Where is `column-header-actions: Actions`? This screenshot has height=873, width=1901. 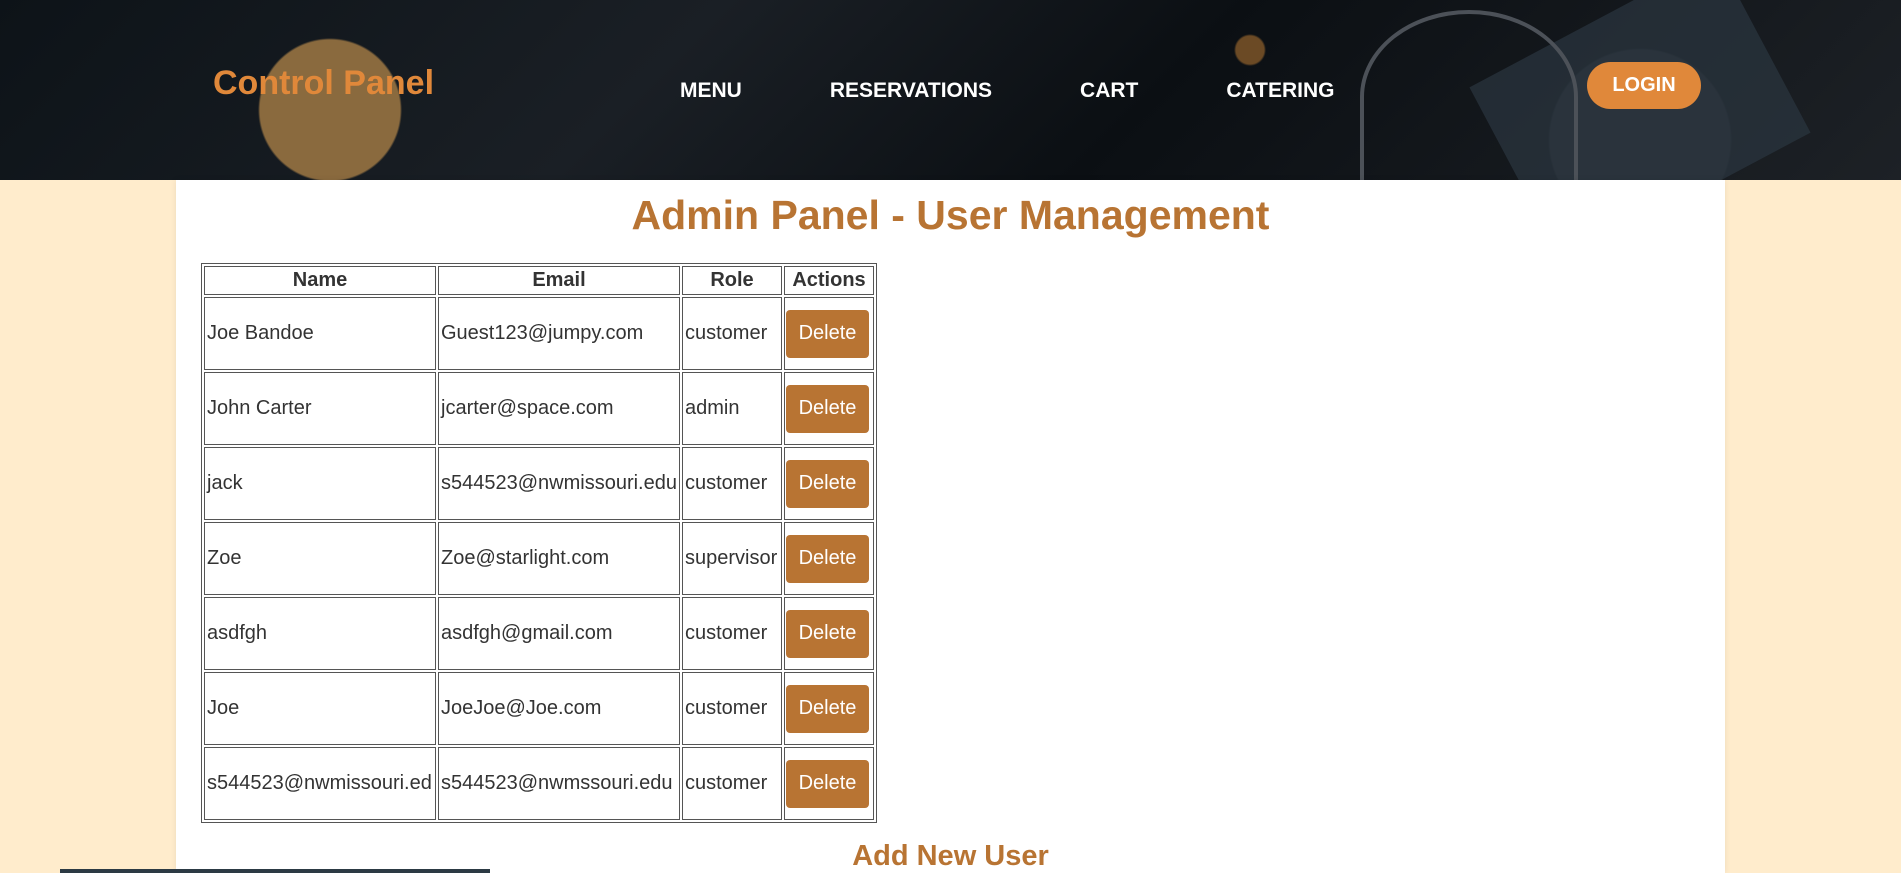 column-header-actions: Actions is located at coordinates (829, 280).